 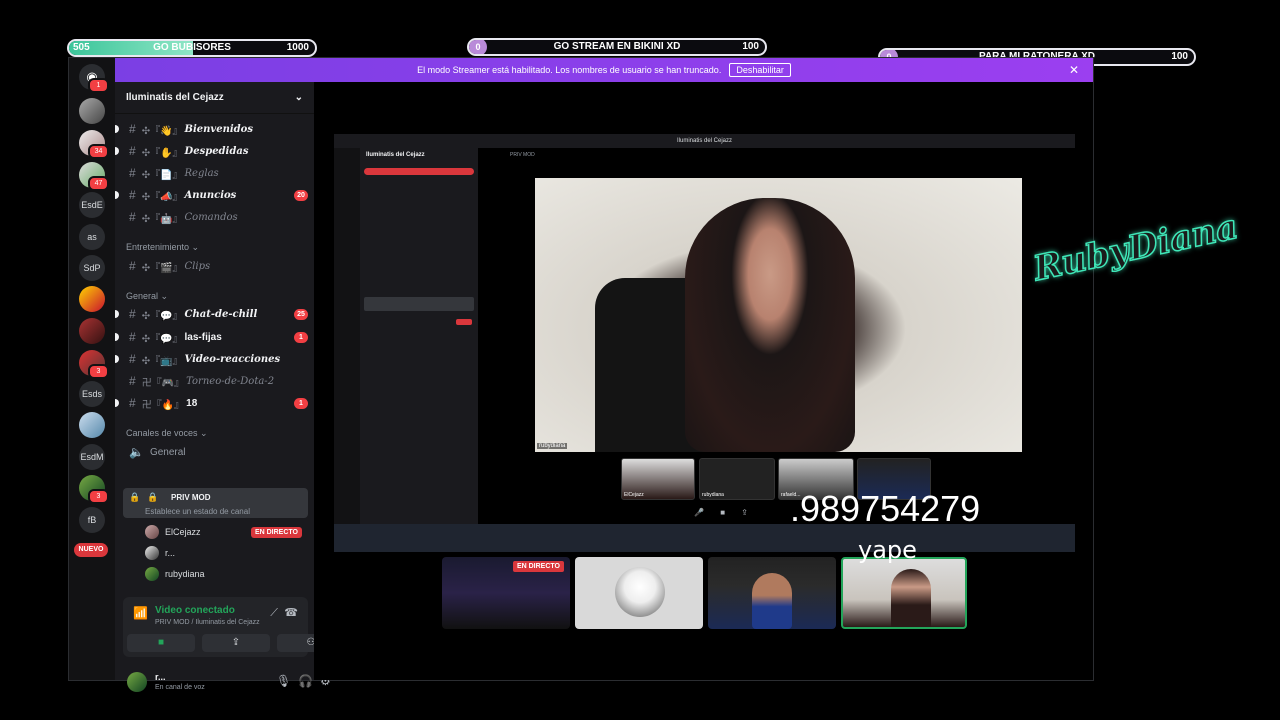 What do you see at coordinates (161, 643) in the screenshot?
I see `camera-button: ■` at bounding box center [161, 643].